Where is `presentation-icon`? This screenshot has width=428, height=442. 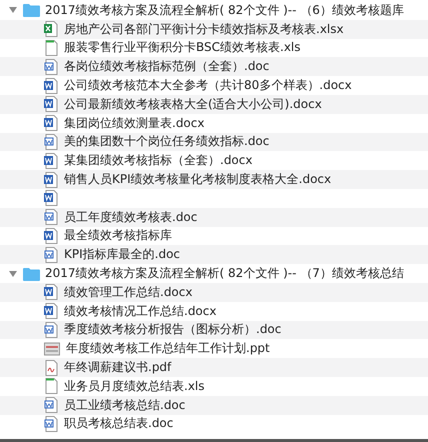 presentation-icon is located at coordinates (52, 349).